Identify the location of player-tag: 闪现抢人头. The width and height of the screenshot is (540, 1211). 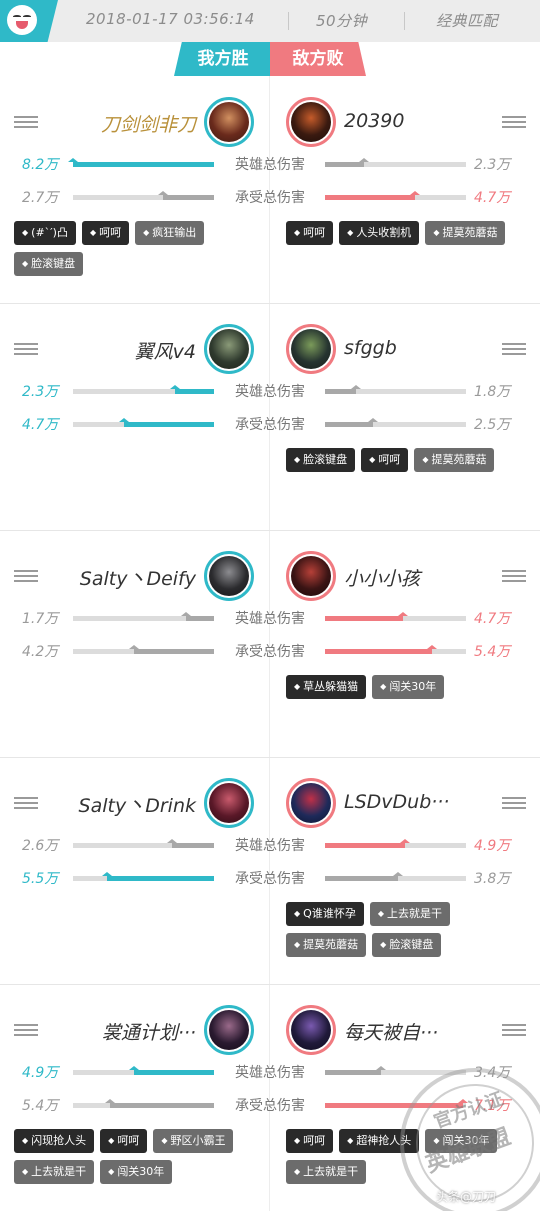
(54, 1141).